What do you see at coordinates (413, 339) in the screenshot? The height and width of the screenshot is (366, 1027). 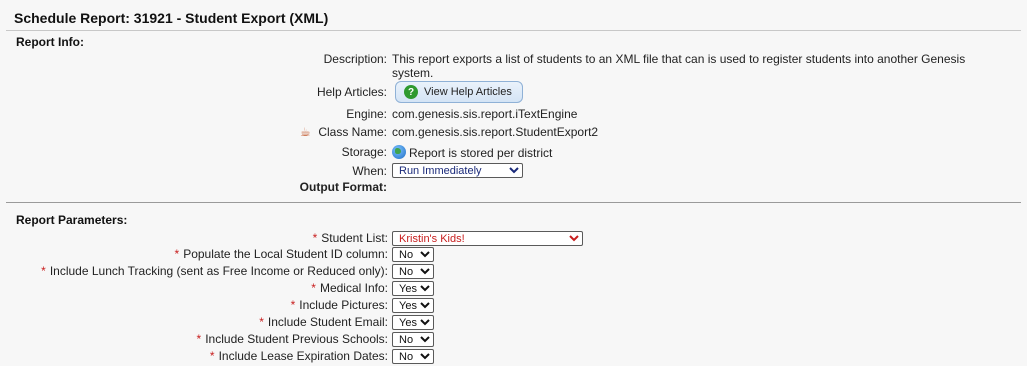 I see `previous-schools-select: No` at bounding box center [413, 339].